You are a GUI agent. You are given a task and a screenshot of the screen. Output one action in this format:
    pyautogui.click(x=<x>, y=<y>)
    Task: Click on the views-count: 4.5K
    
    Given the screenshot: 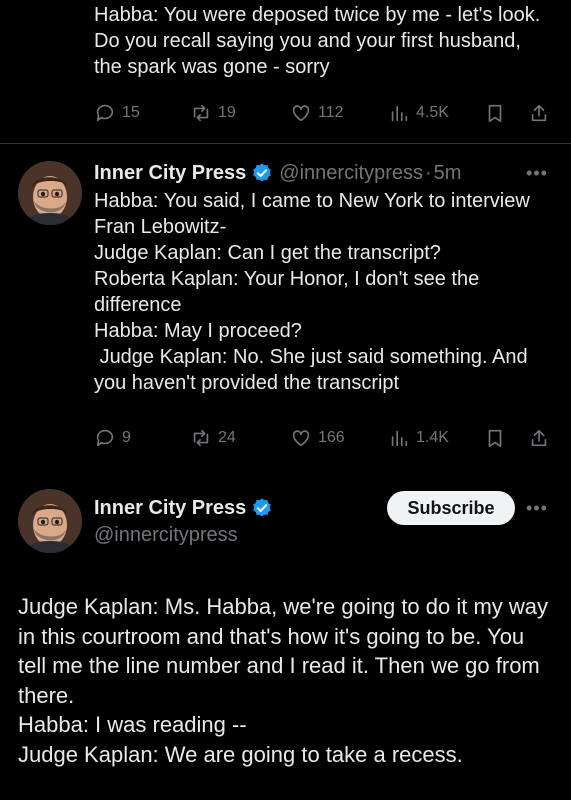 What is the action you would take?
    pyautogui.click(x=432, y=112)
    